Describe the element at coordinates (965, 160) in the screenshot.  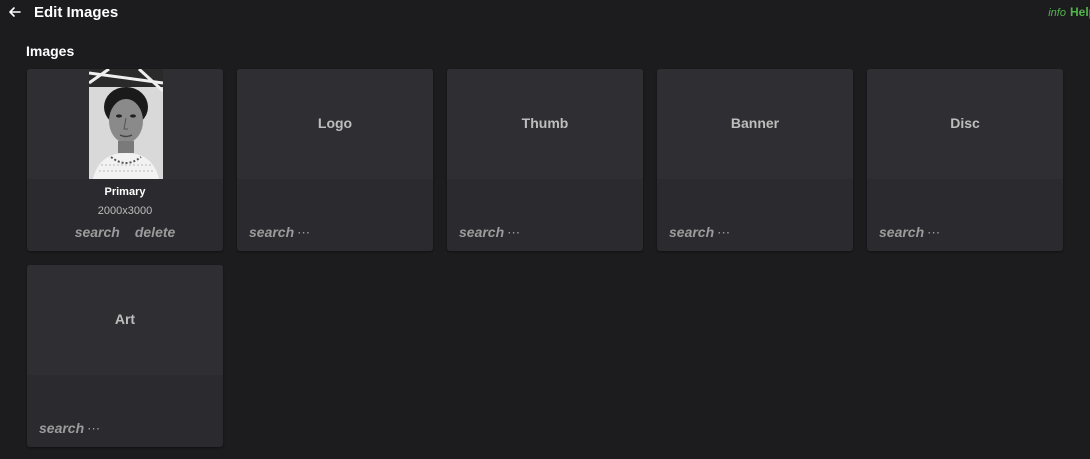
I see `image-card-disc: Disc search ⋯` at that location.